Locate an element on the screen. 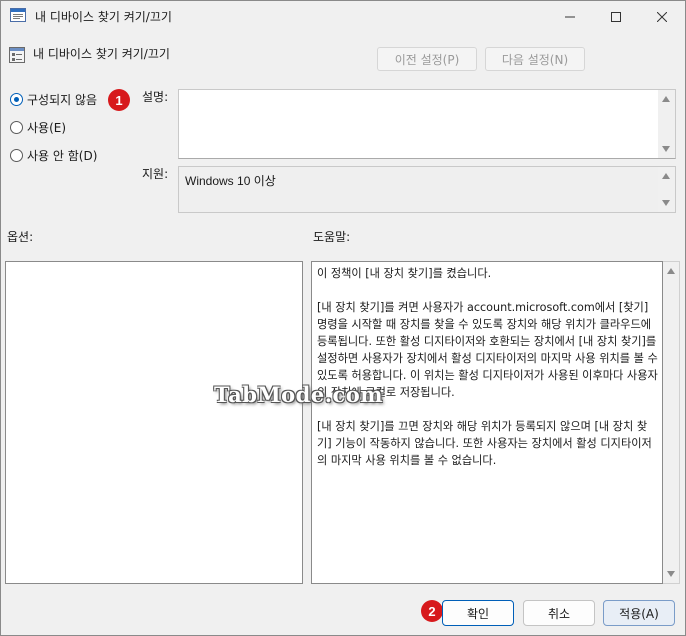 The image size is (686, 636). previous-setting-button: 이전 설정(P) is located at coordinates (427, 59).